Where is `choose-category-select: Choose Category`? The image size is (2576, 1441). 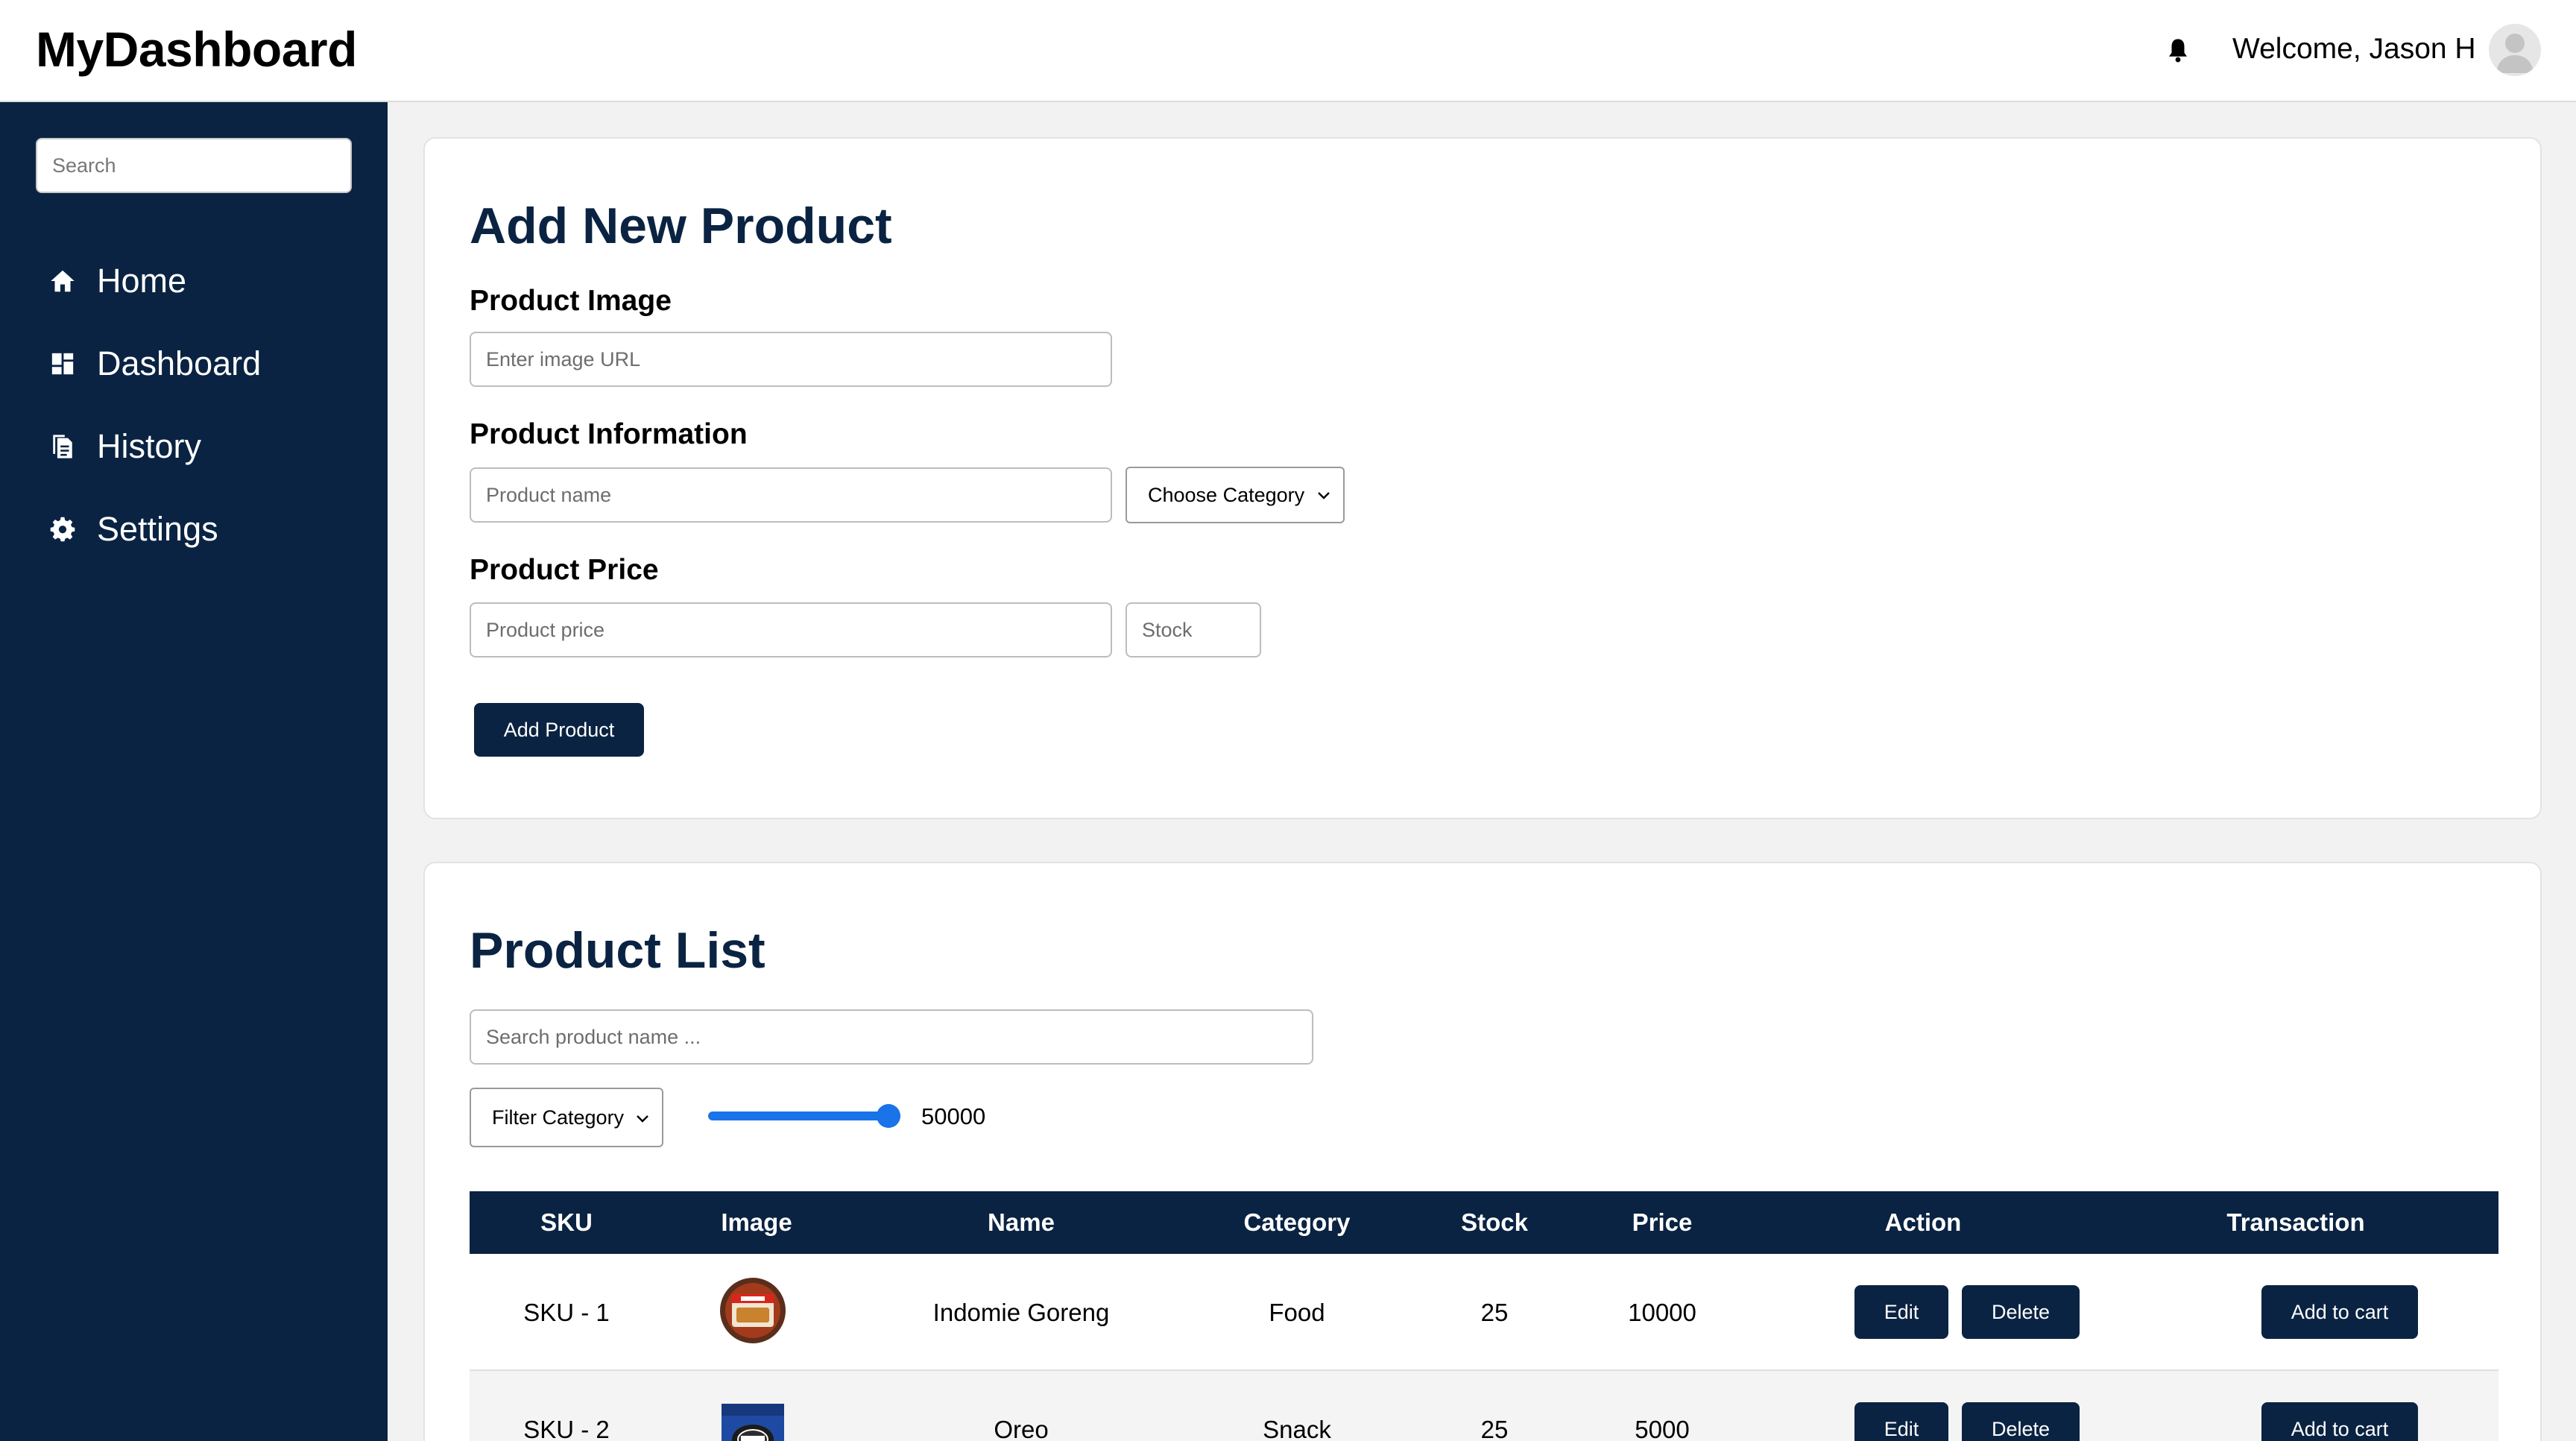
choose-category-select: Choose Category is located at coordinates (1235, 495).